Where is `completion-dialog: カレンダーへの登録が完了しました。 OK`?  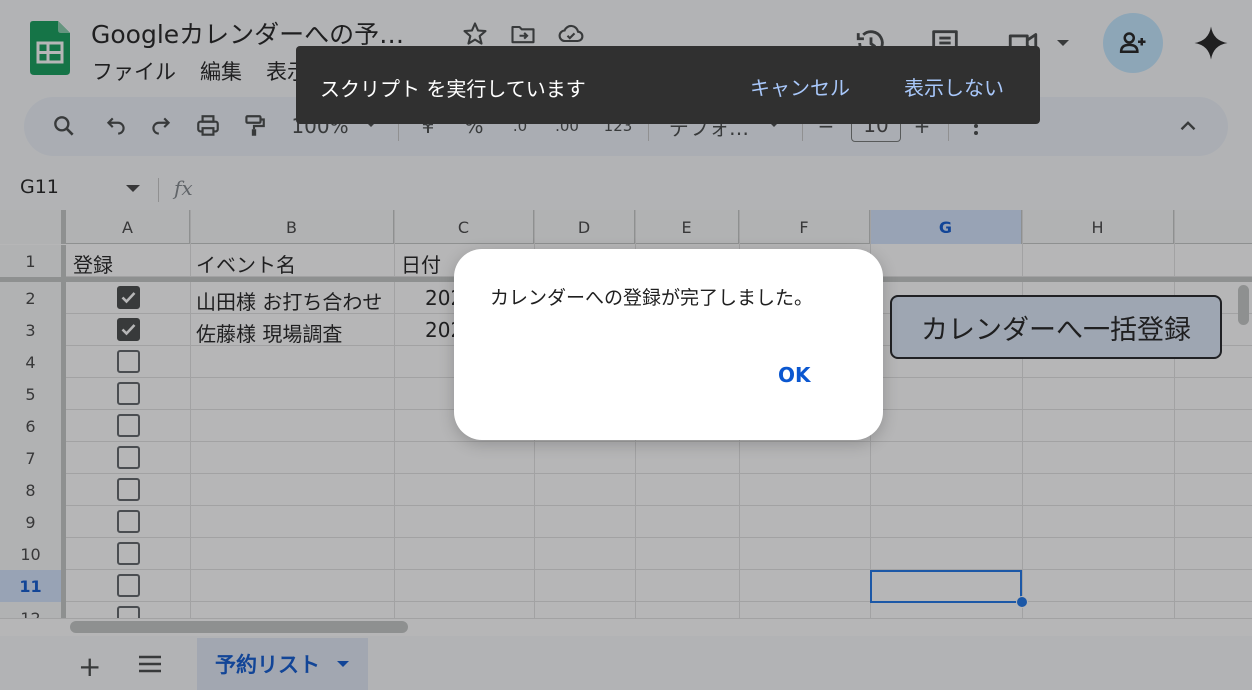
completion-dialog: カレンダーへの登録が完了しました。 OK is located at coordinates (668, 344).